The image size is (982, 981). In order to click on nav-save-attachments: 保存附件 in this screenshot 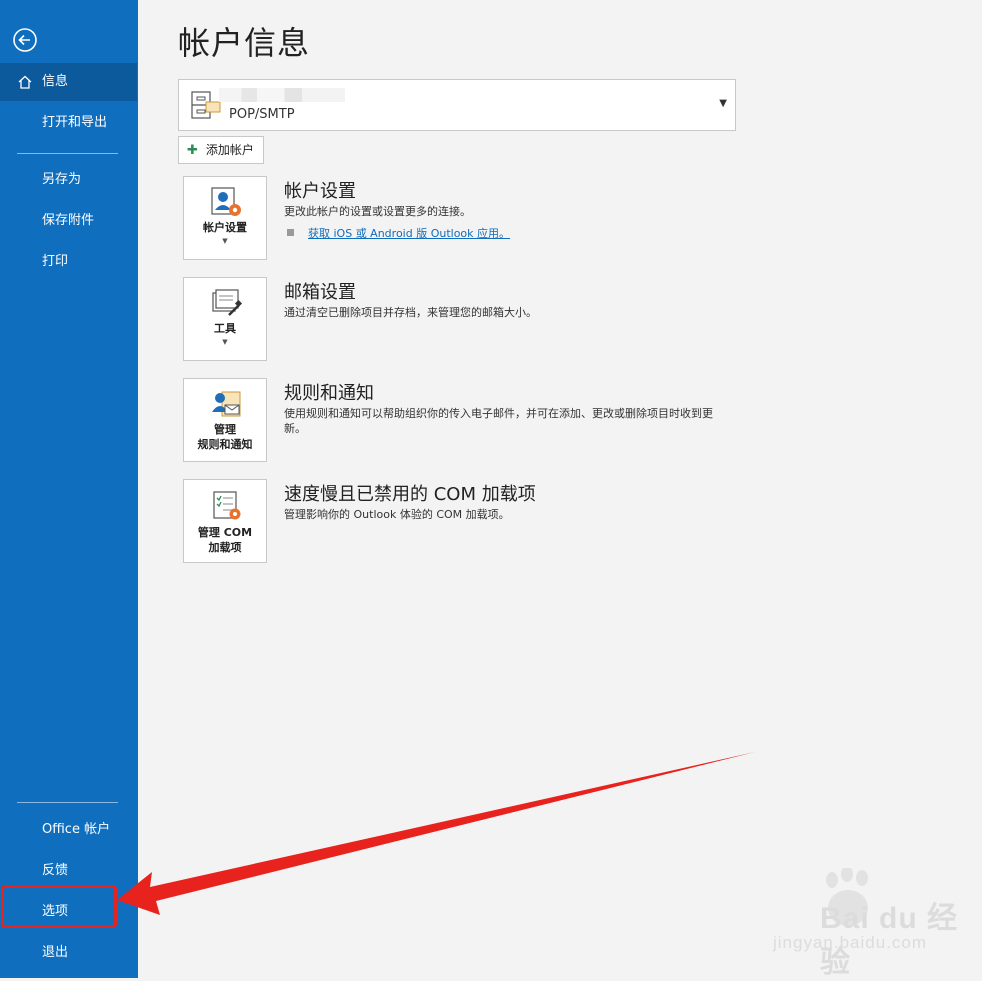, I will do `click(69, 221)`.